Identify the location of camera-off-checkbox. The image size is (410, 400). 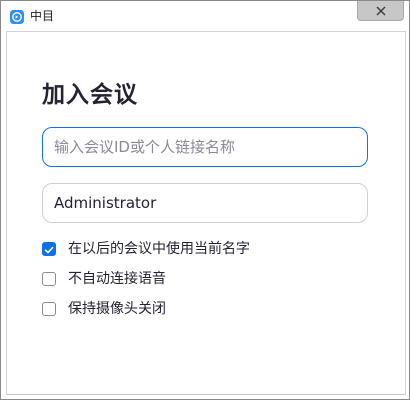
(49, 309).